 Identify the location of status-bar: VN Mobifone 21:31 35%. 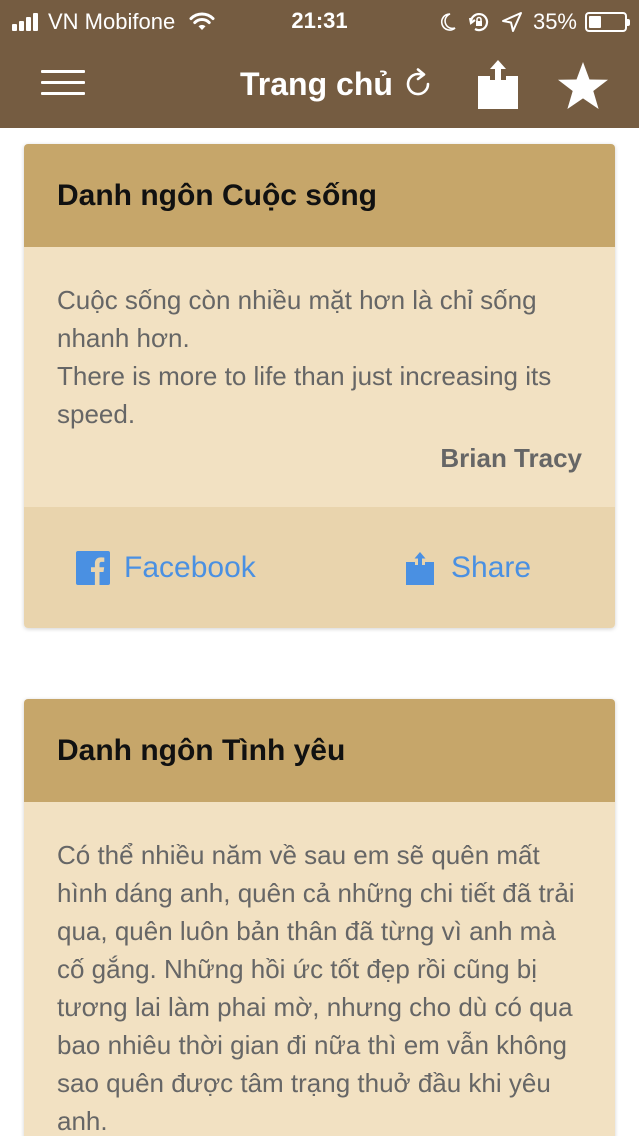
(319, 22).